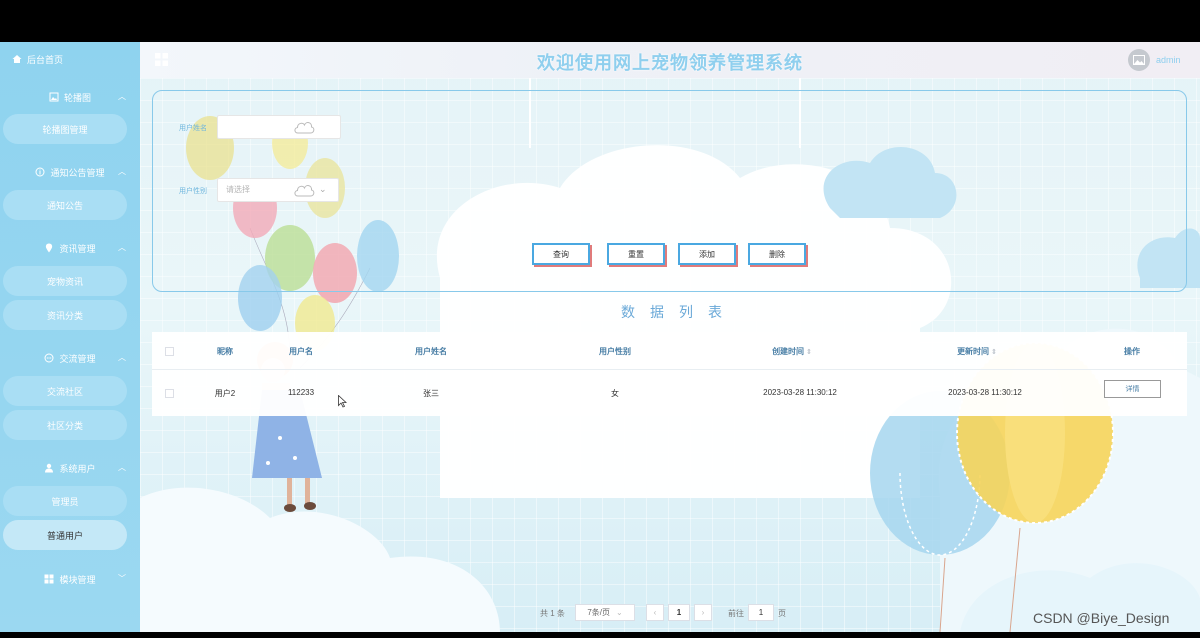 The width and height of the screenshot is (1200, 638). Describe the element at coordinates (169, 393) in the screenshot. I see `row-checkbox` at that location.